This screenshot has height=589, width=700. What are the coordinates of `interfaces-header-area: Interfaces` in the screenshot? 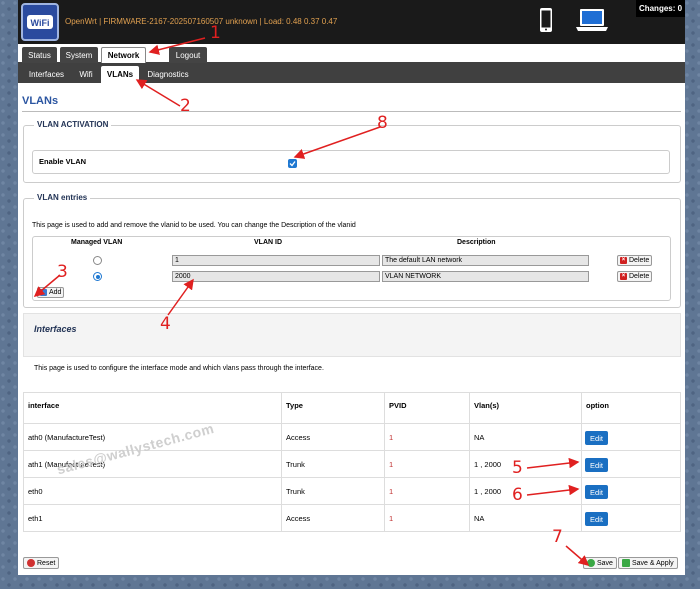 It's located at (352, 335).